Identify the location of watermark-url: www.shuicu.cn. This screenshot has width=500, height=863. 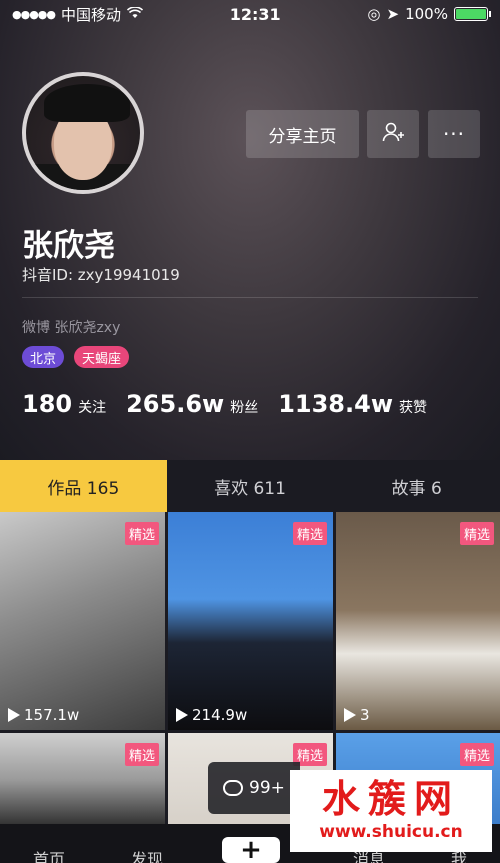
(391, 832).